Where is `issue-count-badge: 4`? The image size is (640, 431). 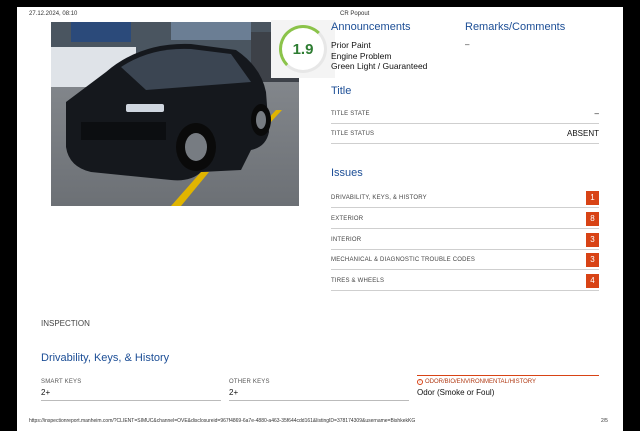 issue-count-badge: 4 is located at coordinates (592, 280).